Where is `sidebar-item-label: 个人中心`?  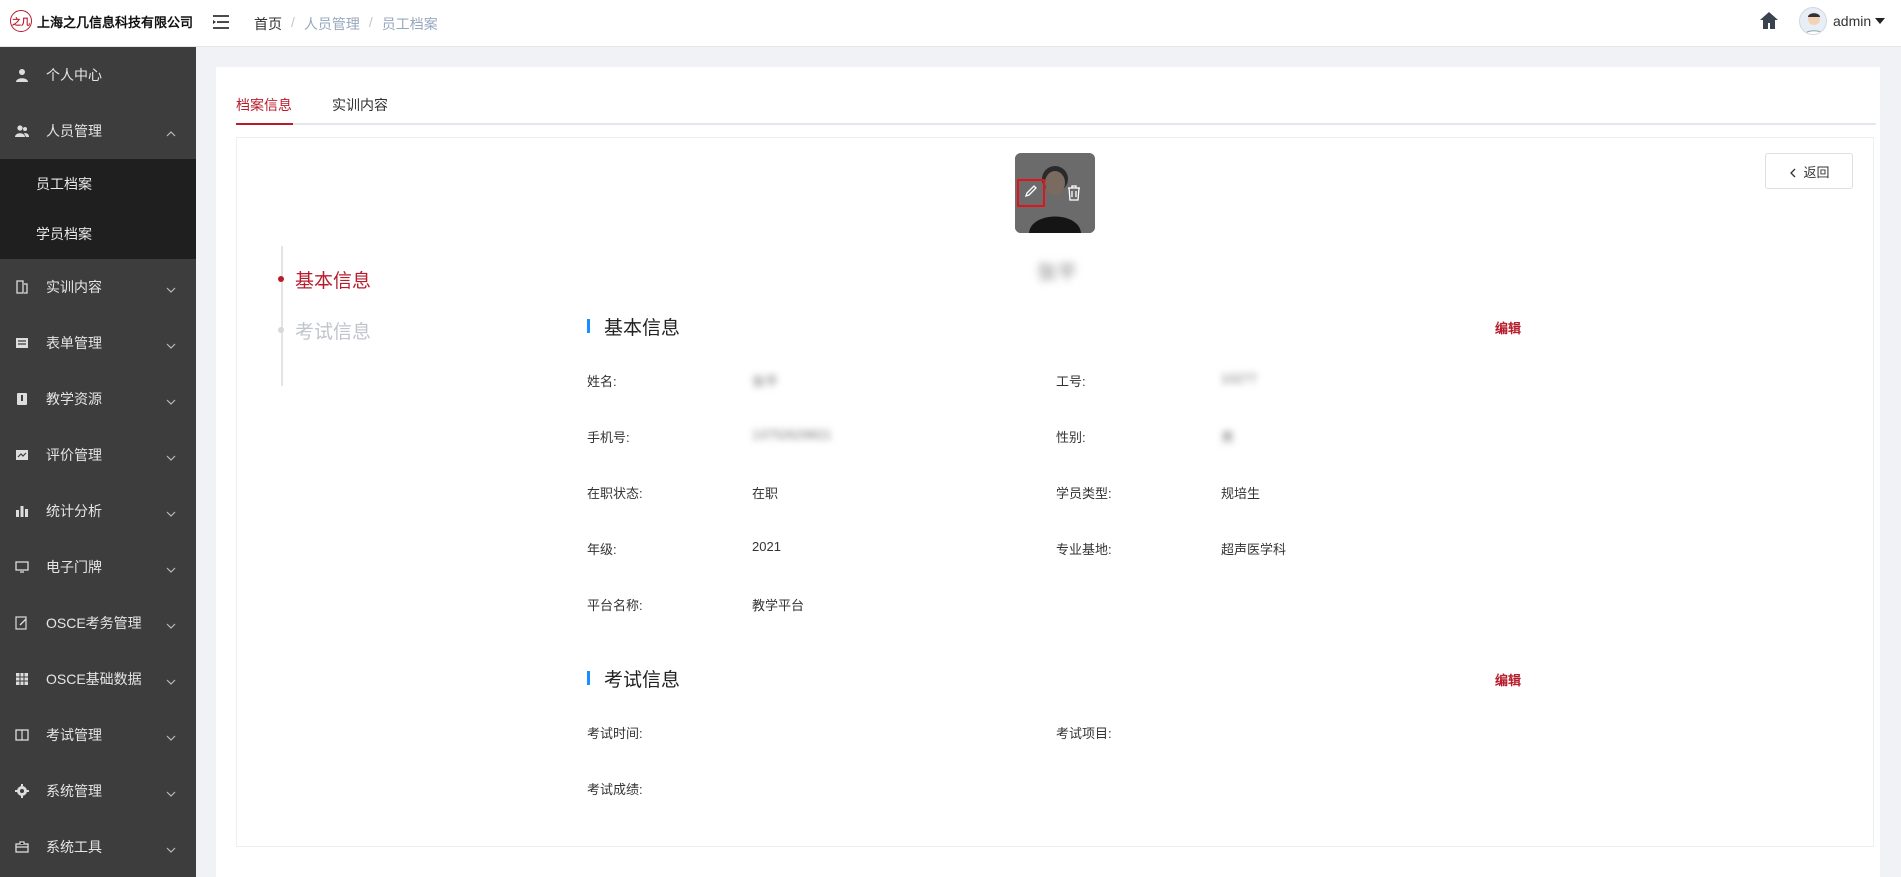
sidebar-item-label: 个人中心 is located at coordinates (74, 75).